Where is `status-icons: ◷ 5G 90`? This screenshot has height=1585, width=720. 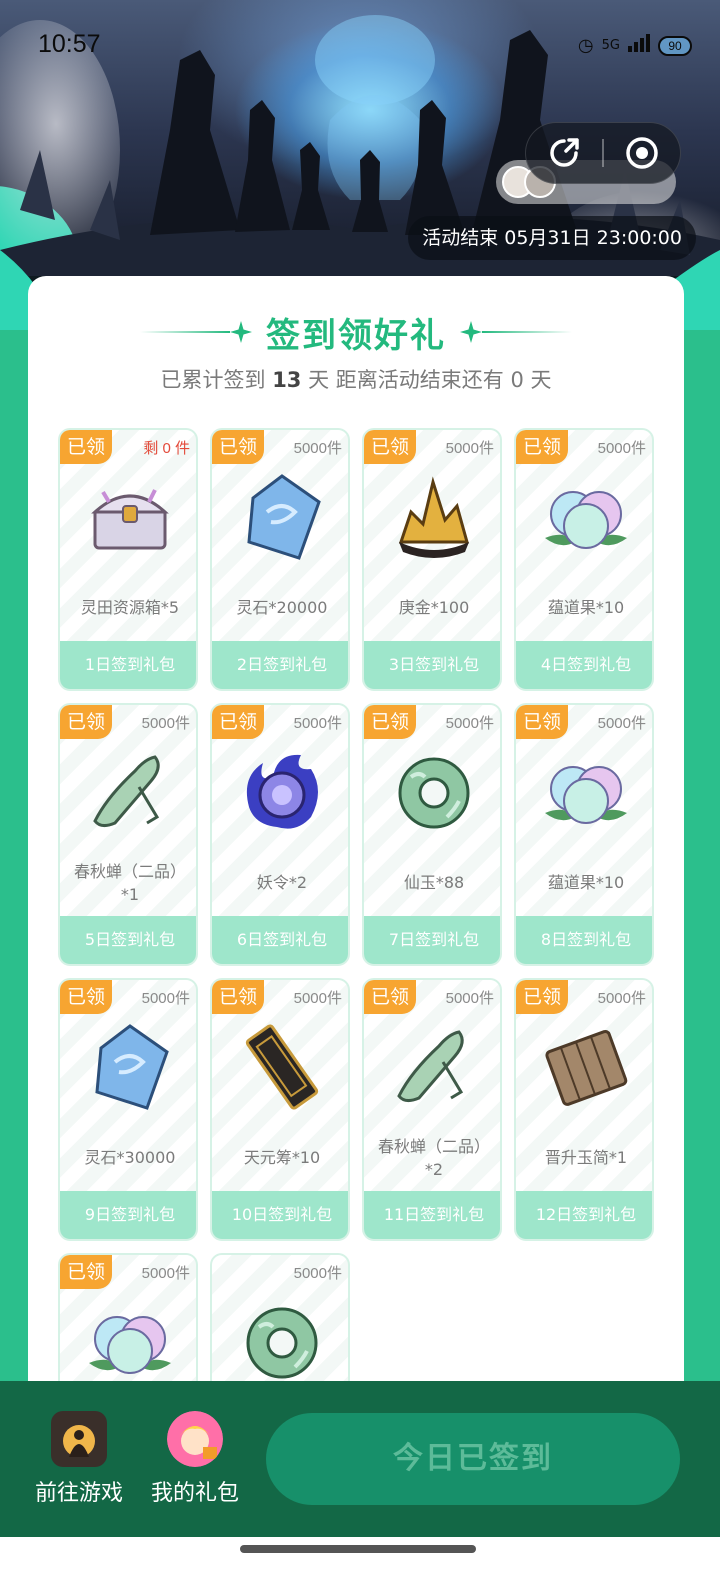 status-icons: ◷ 5G 90 is located at coordinates (635, 45).